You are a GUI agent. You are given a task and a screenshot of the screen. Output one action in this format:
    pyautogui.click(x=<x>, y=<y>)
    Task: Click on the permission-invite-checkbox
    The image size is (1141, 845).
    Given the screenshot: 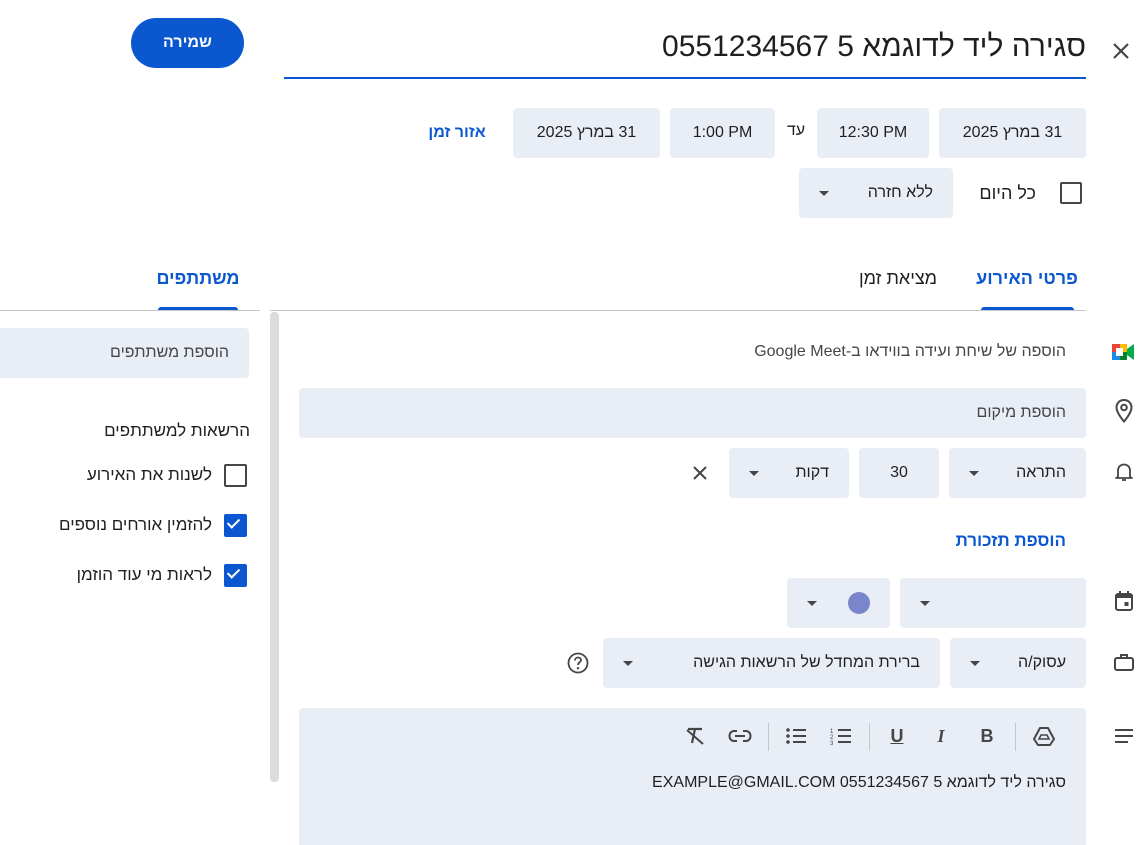 What is the action you would take?
    pyautogui.click(x=235, y=525)
    